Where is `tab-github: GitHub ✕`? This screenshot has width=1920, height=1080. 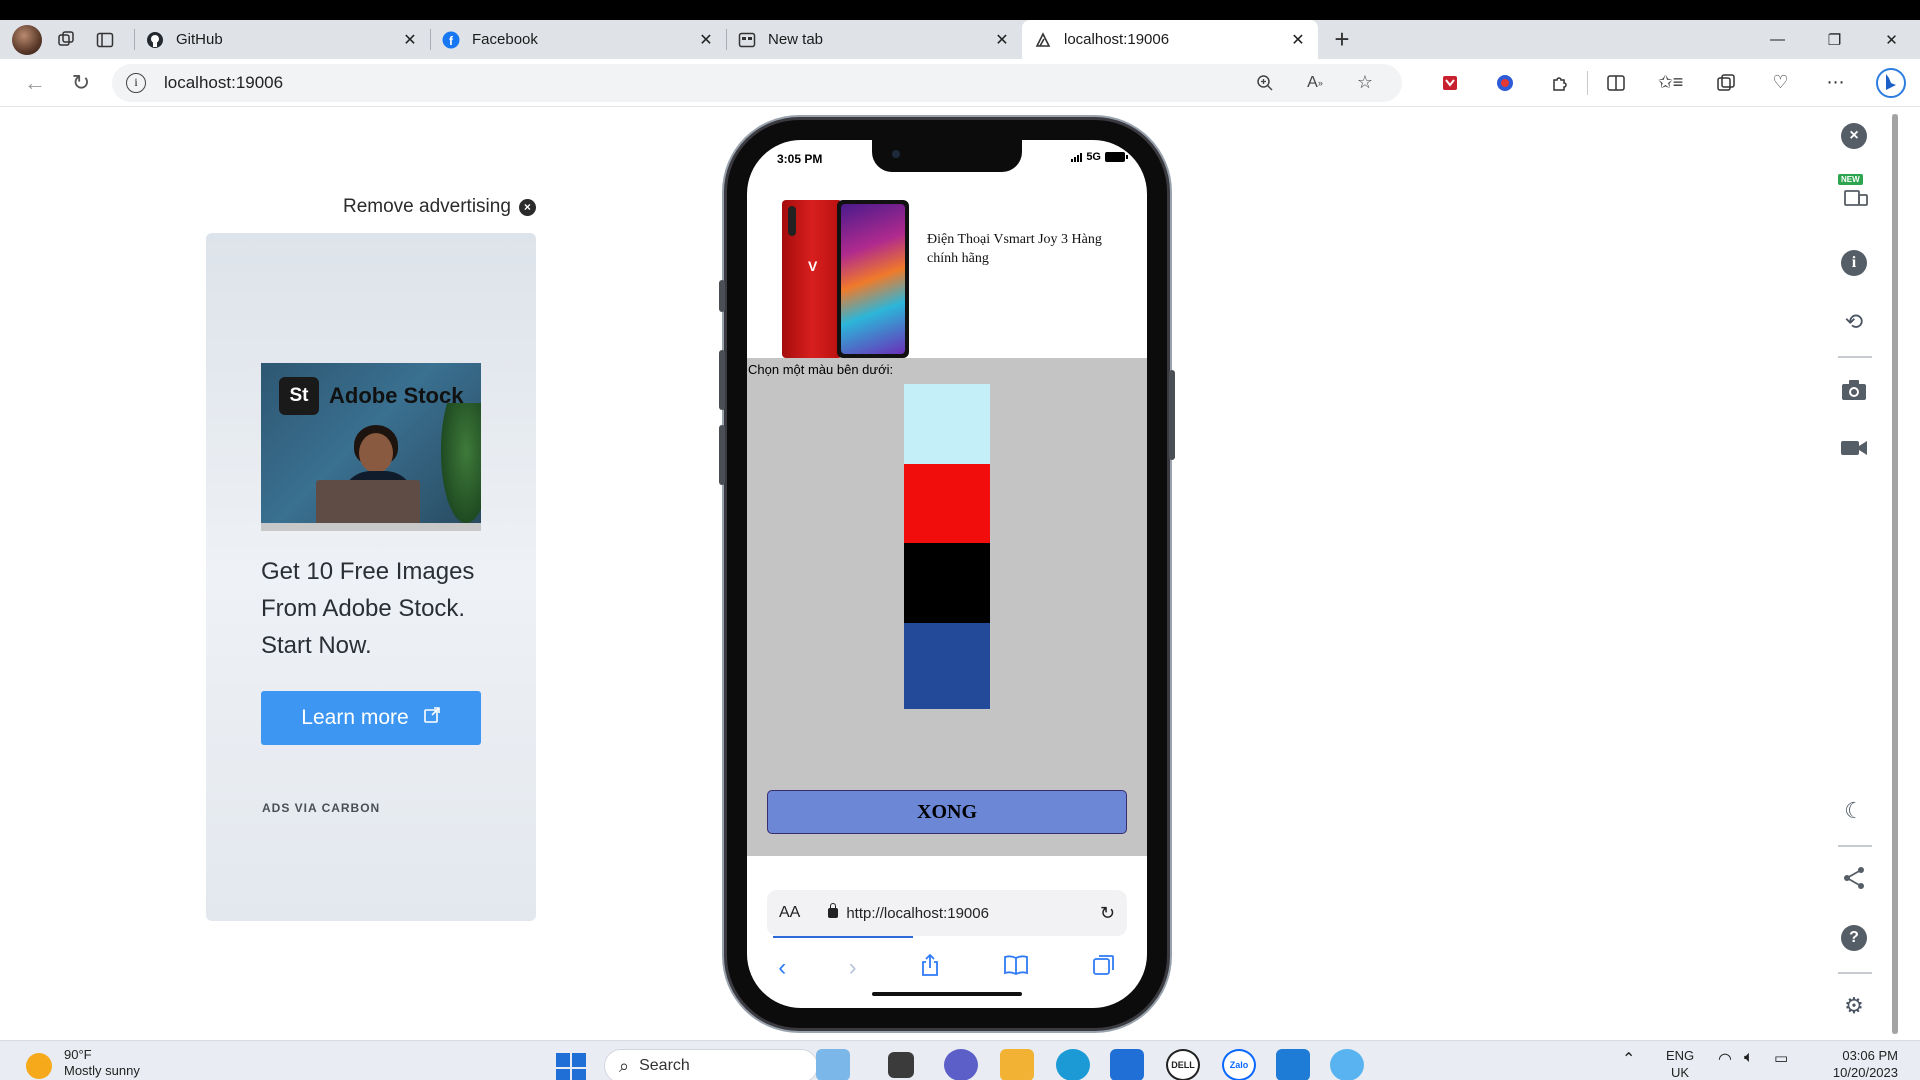 tab-github: GitHub ✕ is located at coordinates (282, 39).